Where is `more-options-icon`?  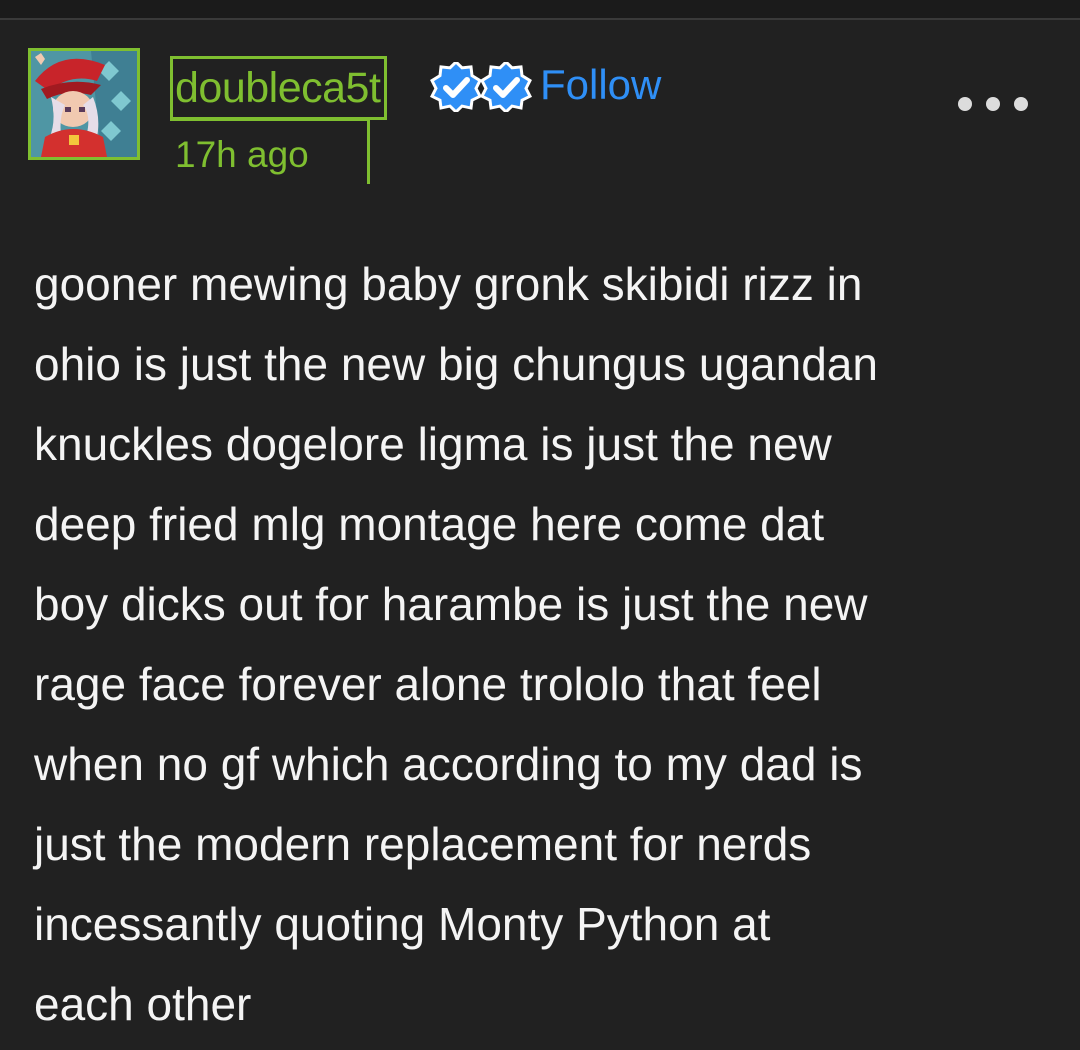 more-options-icon is located at coordinates (993, 104).